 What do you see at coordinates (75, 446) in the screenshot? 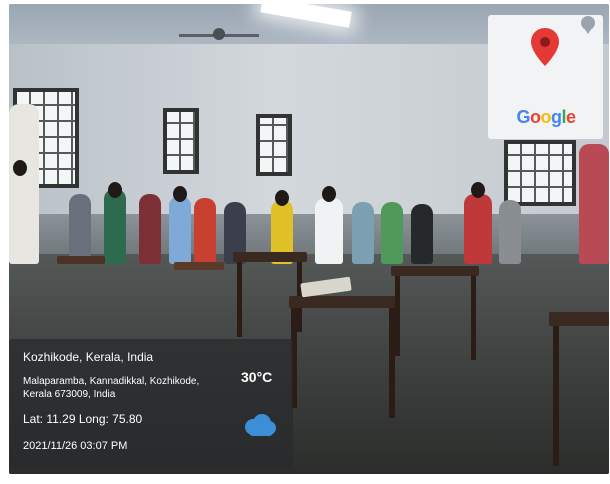
I see `timestamp-label: 2021/11/26 03:07 PM` at bounding box center [75, 446].